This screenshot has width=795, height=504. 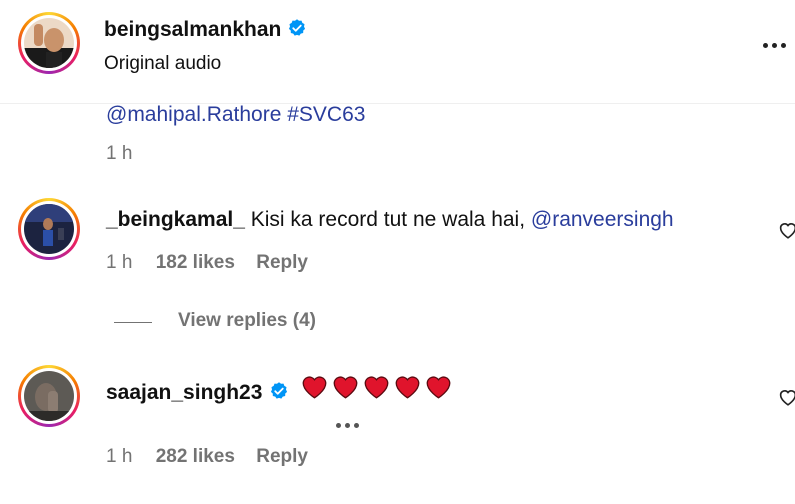 I want to click on caption-time: 1 h, so click(x=119, y=153).